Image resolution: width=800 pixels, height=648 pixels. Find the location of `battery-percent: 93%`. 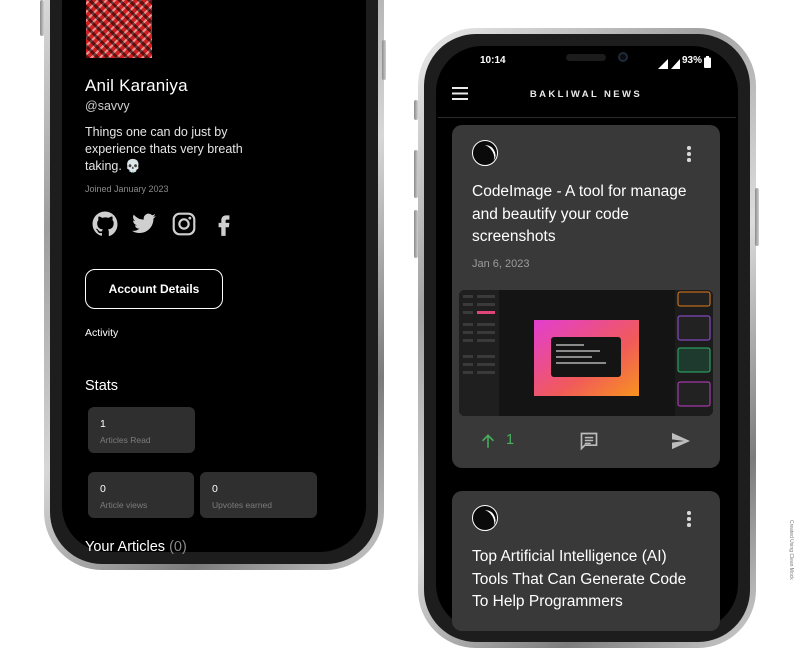

battery-percent: 93% is located at coordinates (692, 60).